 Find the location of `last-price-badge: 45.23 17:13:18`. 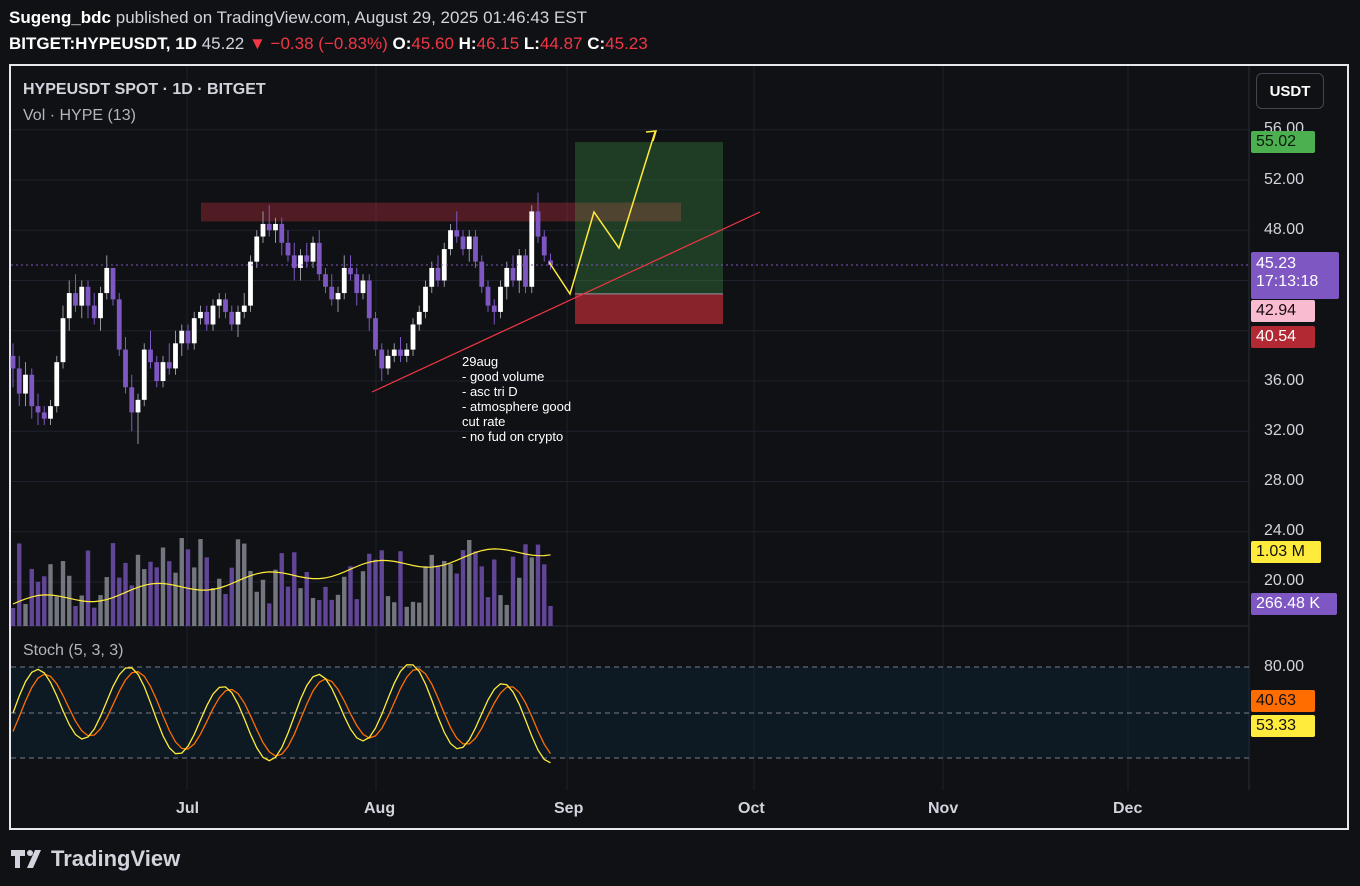

last-price-badge: 45.23 17:13:18 is located at coordinates (1295, 275).